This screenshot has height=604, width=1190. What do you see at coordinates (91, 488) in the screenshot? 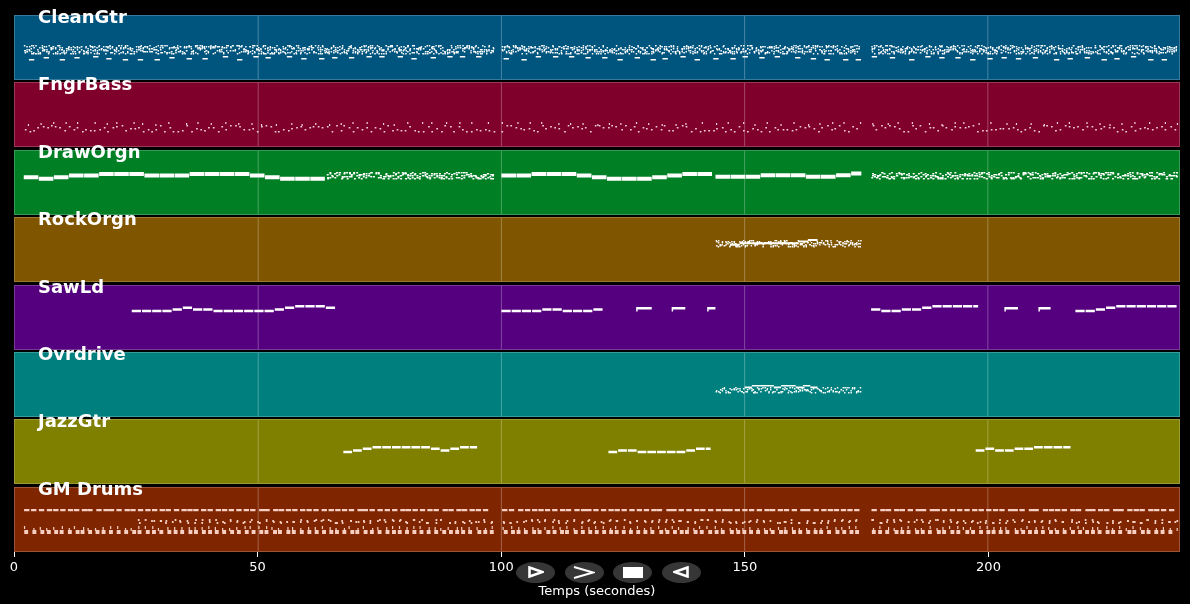
I see `track-label: GM Drums` at bounding box center [91, 488].